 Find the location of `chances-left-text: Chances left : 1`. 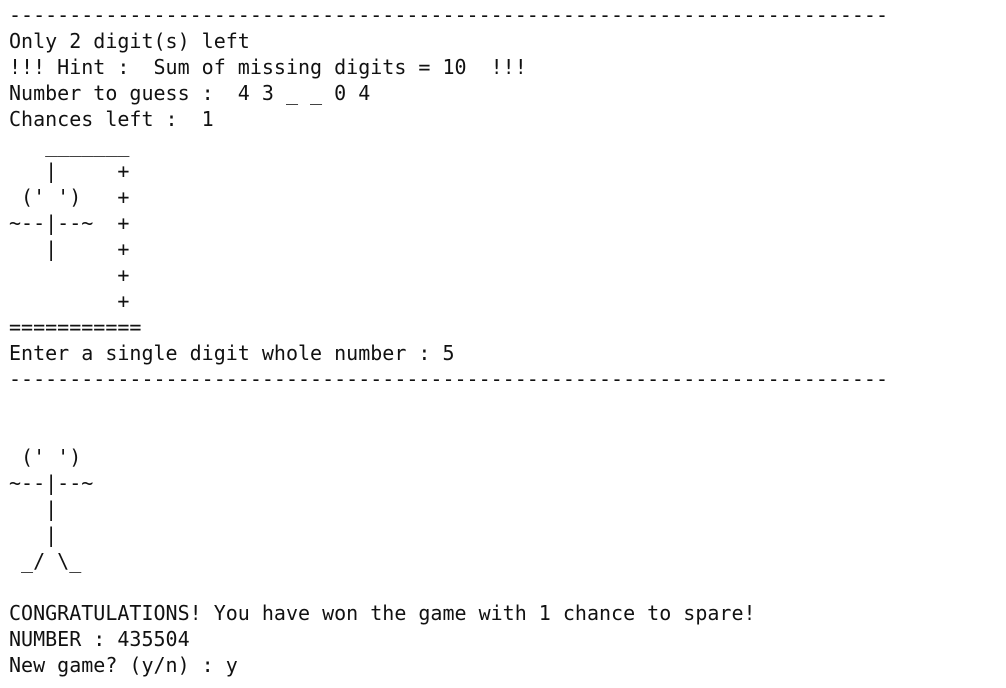

chances-left-text: Chances left : 1 is located at coordinates (111, 119).